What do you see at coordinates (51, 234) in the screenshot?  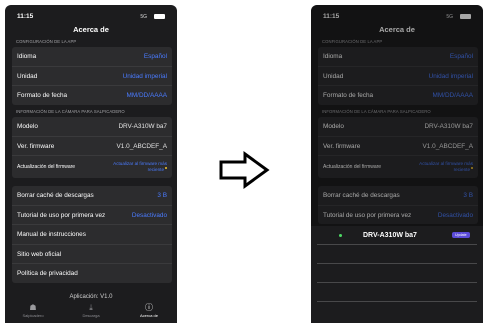 I see `manual-label: Manual de instrucciones` at bounding box center [51, 234].